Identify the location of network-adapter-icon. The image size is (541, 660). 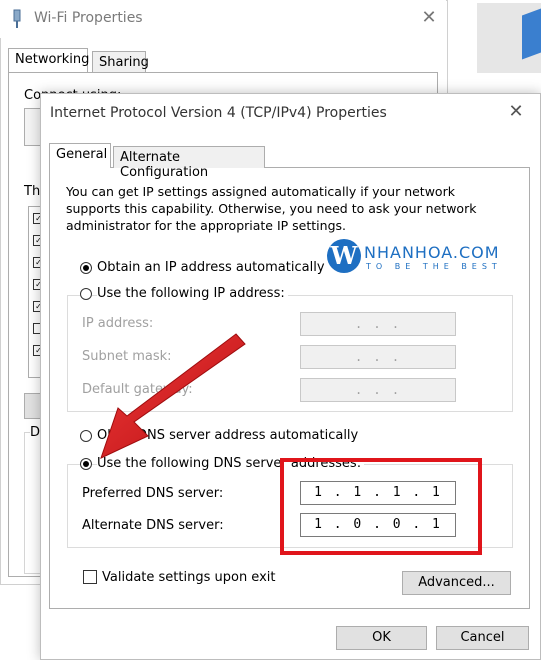
(17, 18).